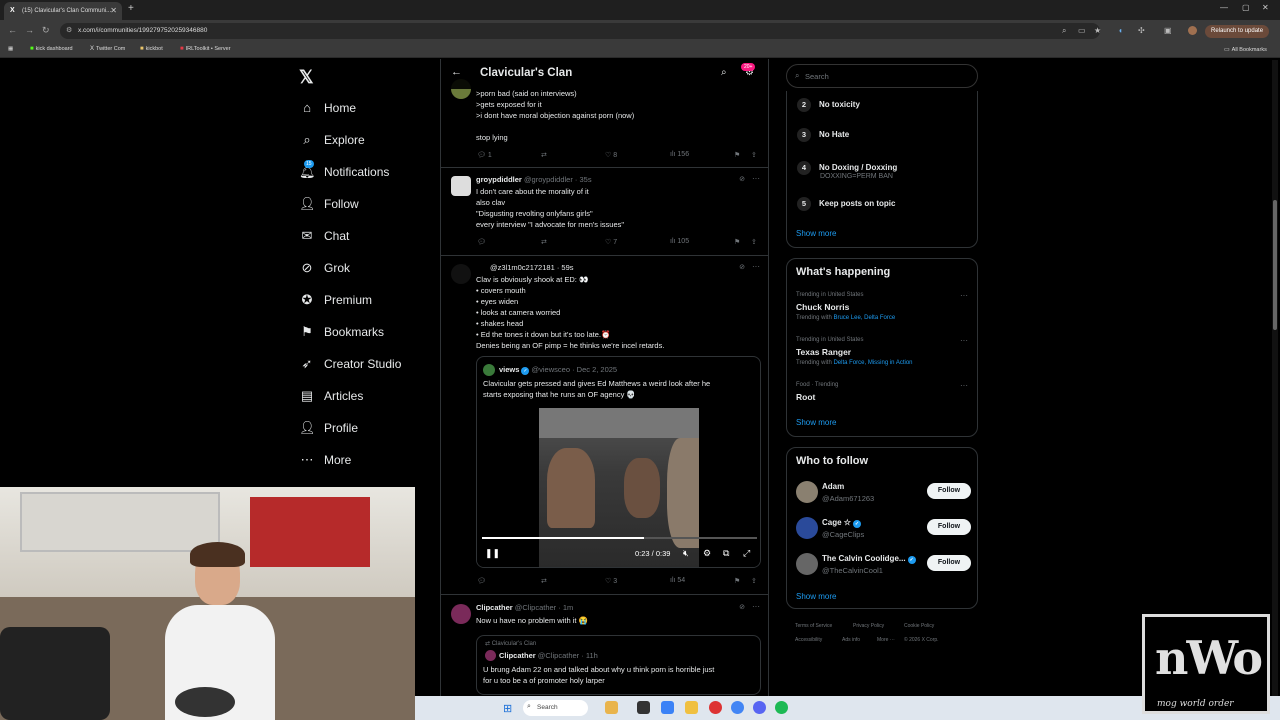 This screenshot has height=720, width=1280. I want to click on nav-more: ⋯ More, so click(325, 464).